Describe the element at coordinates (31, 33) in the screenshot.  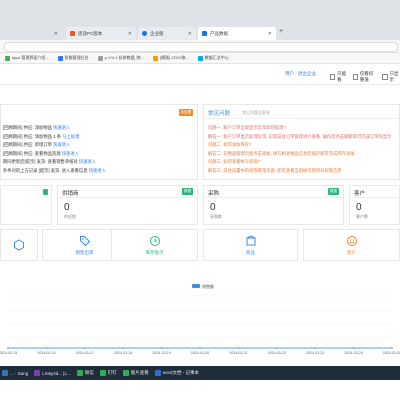
I see `browser-tab-first: ✕` at that location.